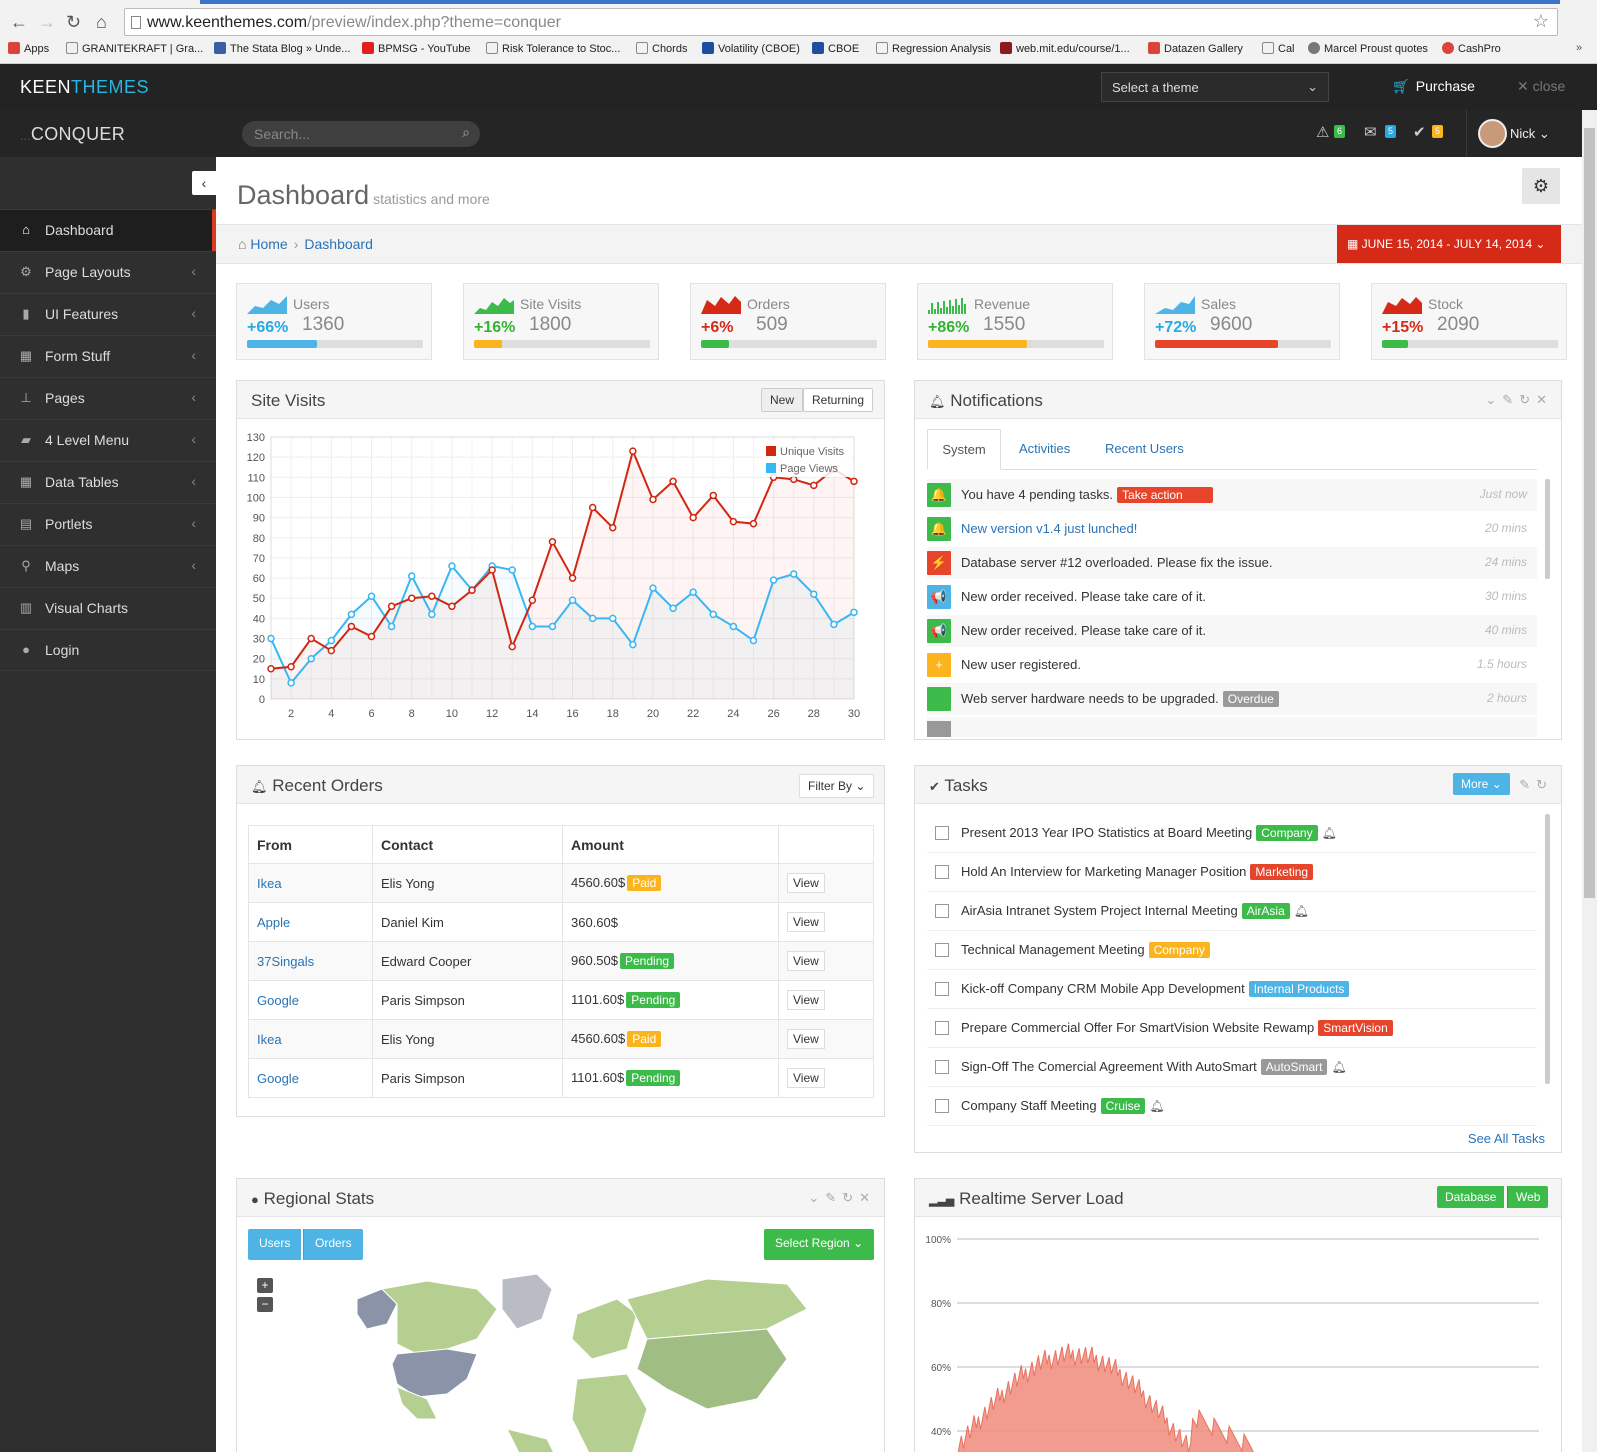 The height and width of the screenshot is (1452, 1597). What do you see at coordinates (361, 134) in the screenshot?
I see `search-input: Search... ⌕` at bounding box center [361, 134].